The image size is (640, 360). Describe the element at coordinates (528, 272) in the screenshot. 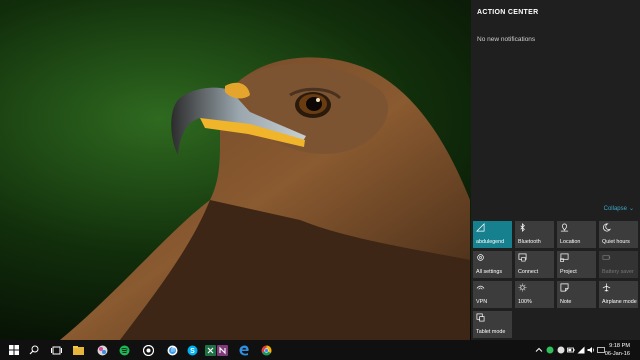

I see `quick-action-label: Connect` at that location.